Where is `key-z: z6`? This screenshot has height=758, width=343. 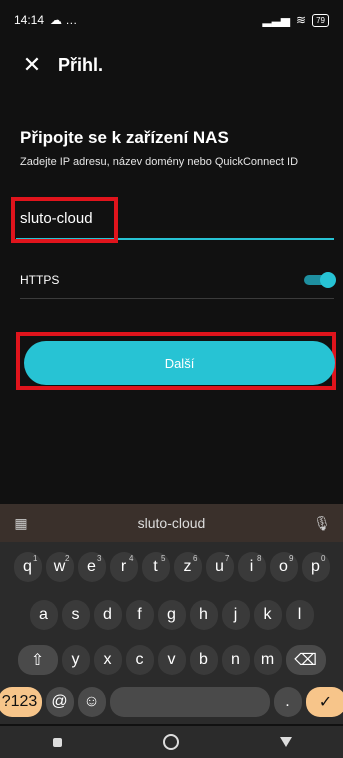
key-z: z6 is located at coordinates (187, 567).